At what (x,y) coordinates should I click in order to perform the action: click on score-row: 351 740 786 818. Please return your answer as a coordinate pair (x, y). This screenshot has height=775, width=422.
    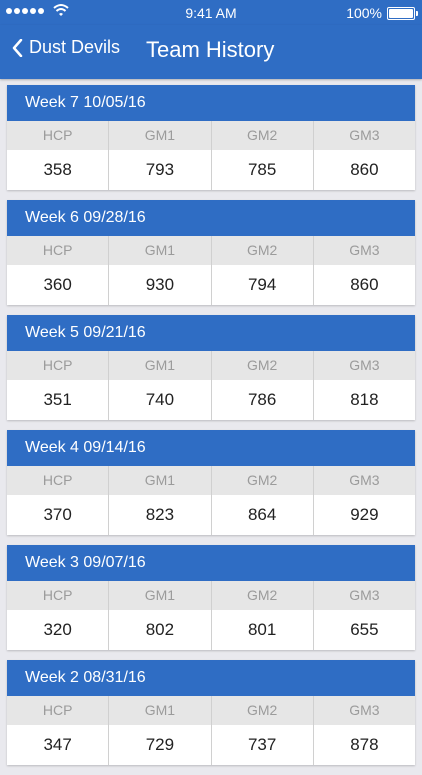
    Looking at the image, I should click on (211, 400).